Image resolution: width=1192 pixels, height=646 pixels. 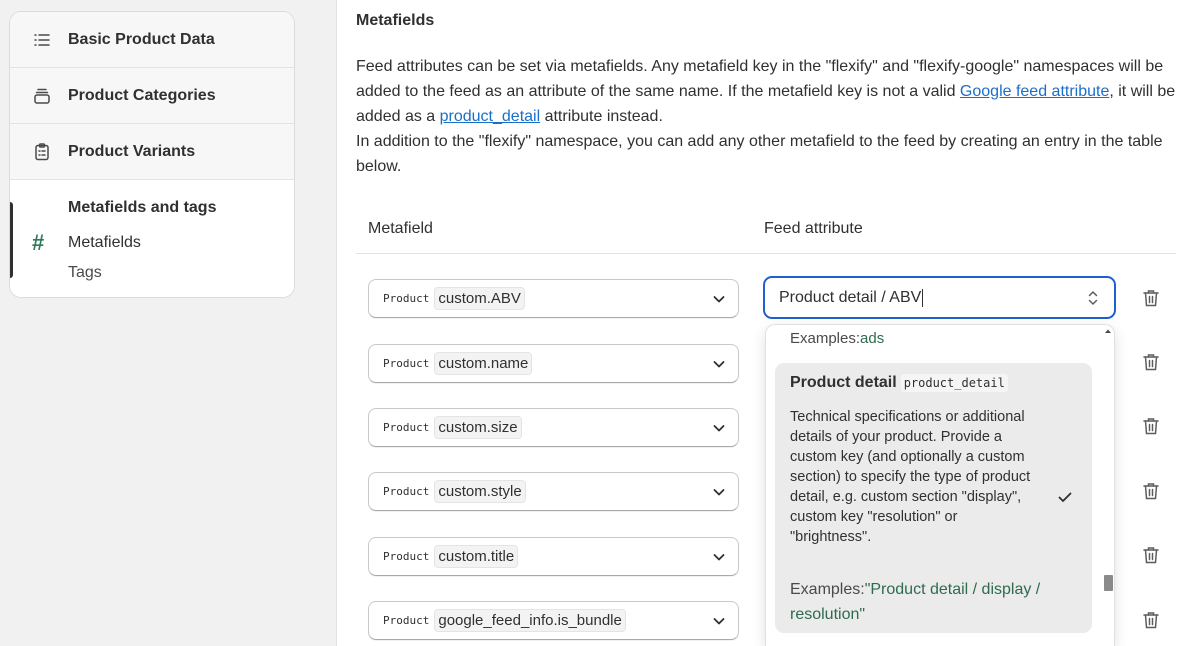 What do you see at coordinates (42, 151) in the screenshot?
I see `clipboard-icon` at bounding box center [42, 151].